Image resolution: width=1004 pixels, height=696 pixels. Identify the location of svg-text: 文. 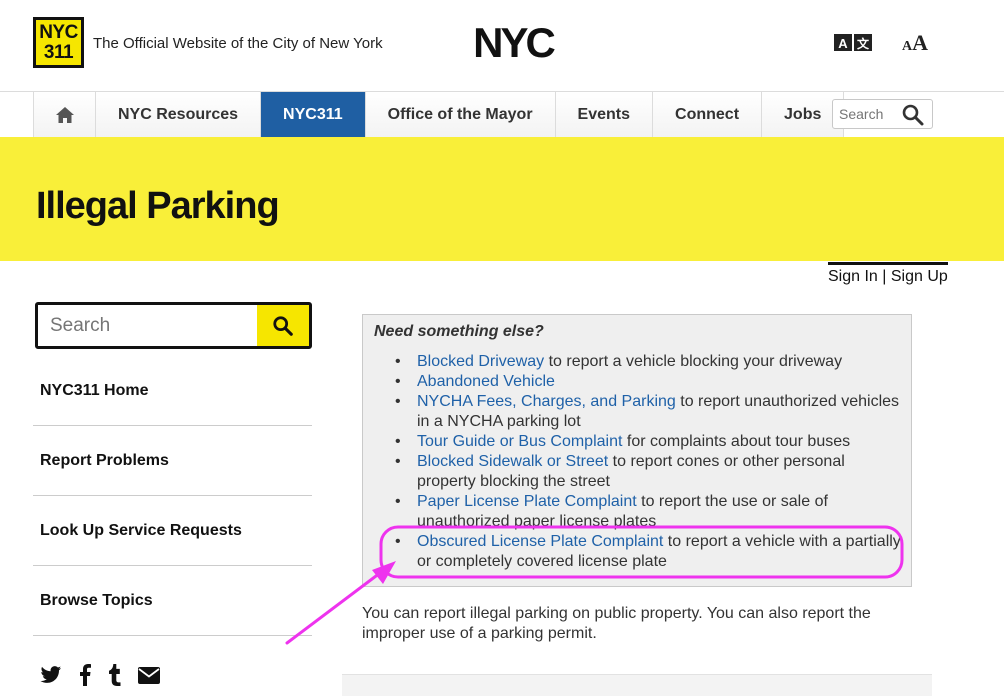
(863, 43).